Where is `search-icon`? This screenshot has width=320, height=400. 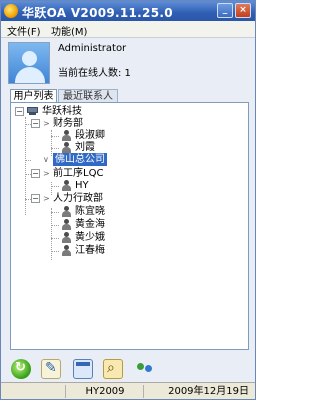 search-icon is located at coordinates (113, 369).